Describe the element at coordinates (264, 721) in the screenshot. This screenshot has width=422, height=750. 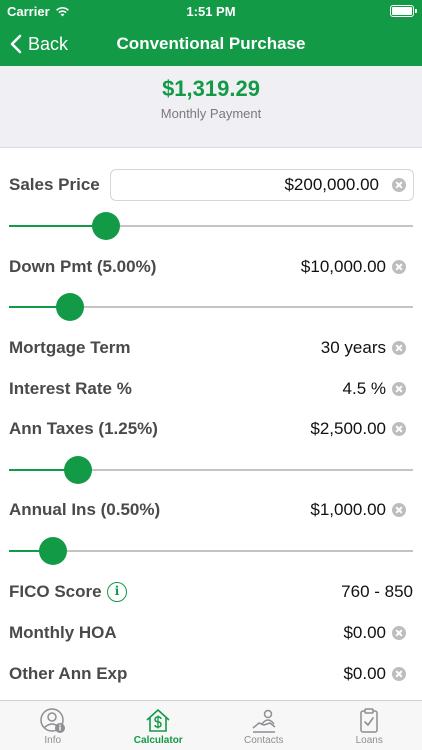
I see `contacts-icon` at that location.